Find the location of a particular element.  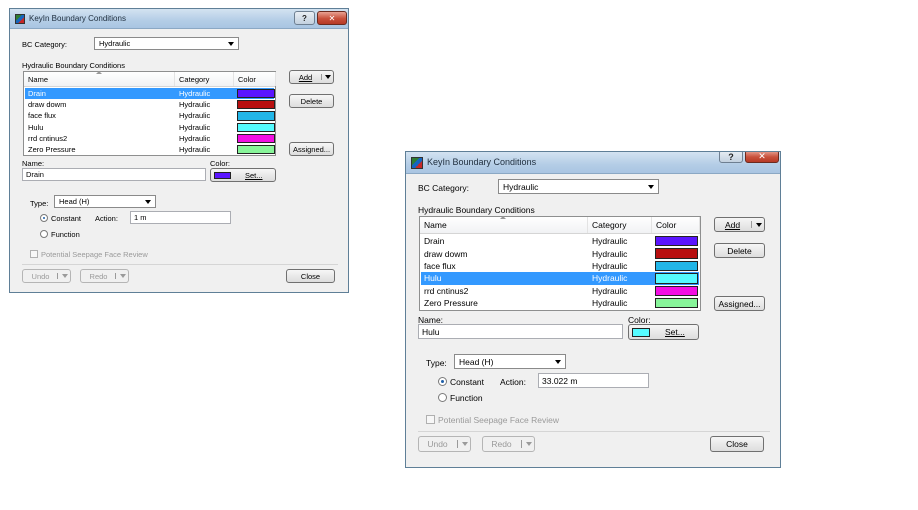

type-label: Type: is located at coordinates (436, 363).